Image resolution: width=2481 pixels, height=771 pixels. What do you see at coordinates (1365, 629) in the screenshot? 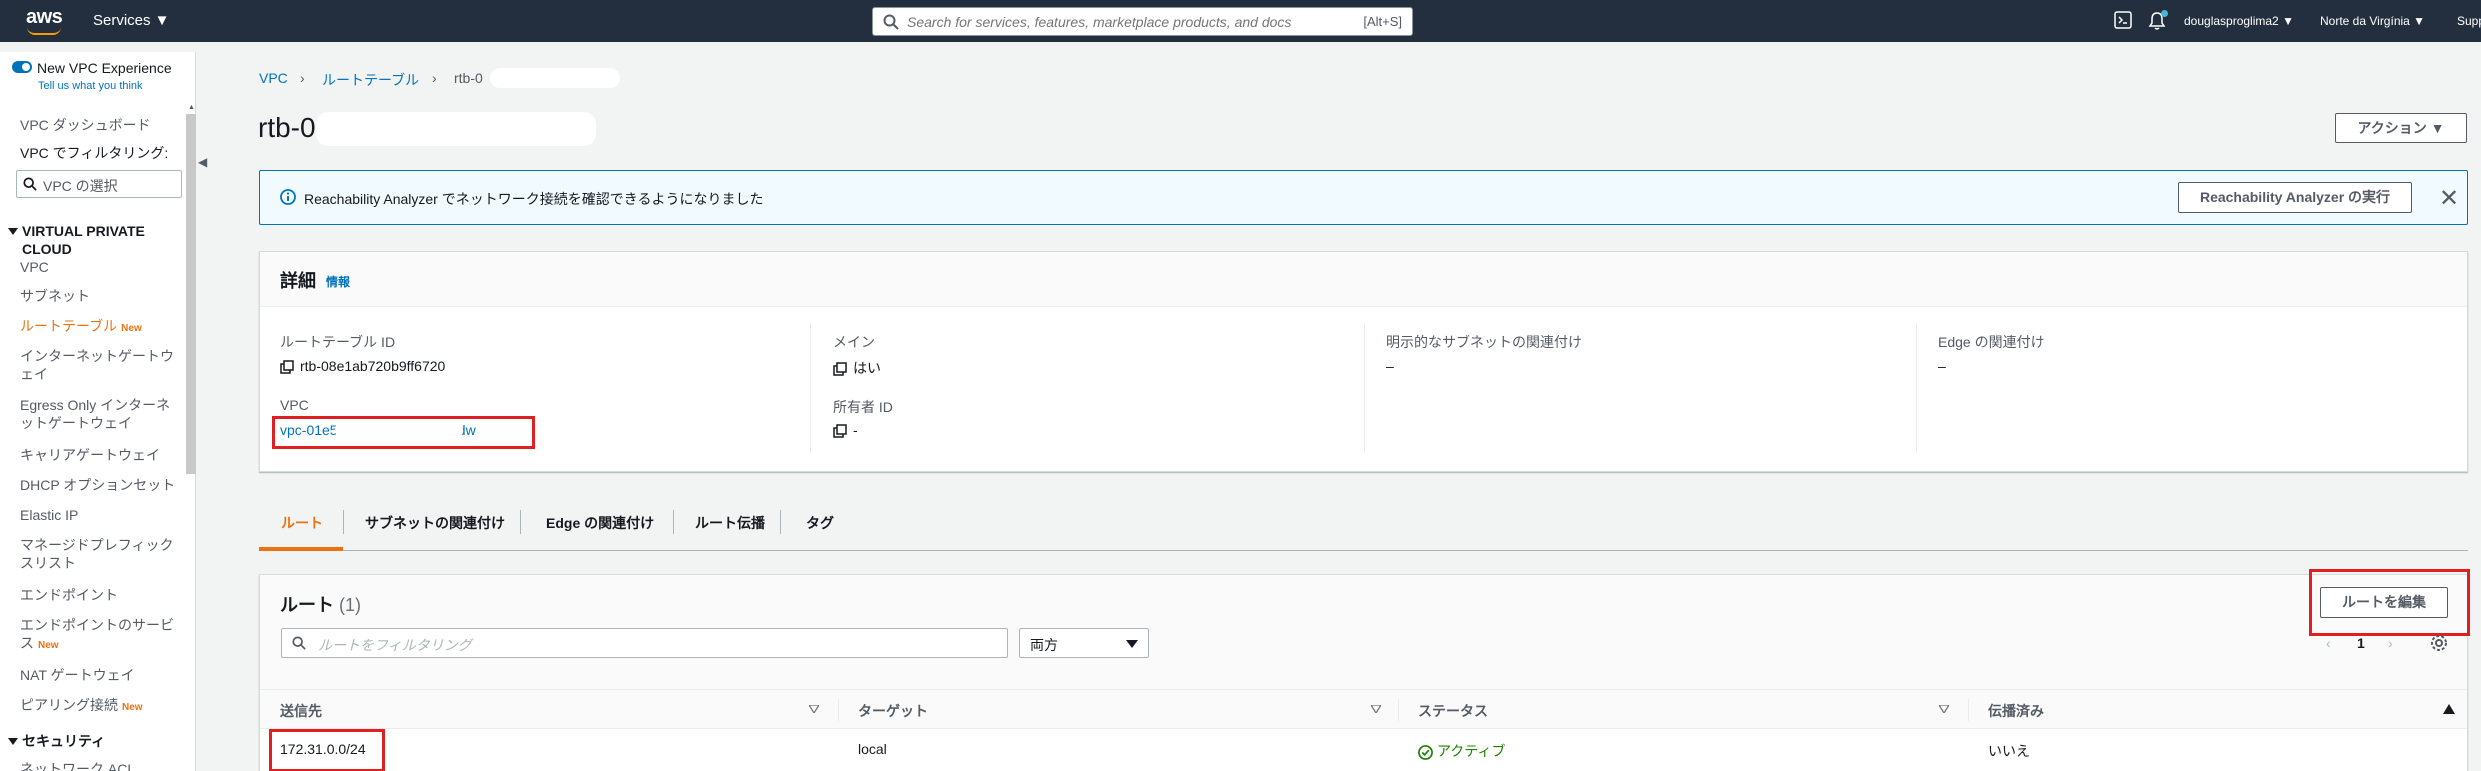
I see `routes-header: ルート (1) ルートをフィルタリング 両方 ルートを編集 ‹ 1 ›` at bounding box center [1365, 629].